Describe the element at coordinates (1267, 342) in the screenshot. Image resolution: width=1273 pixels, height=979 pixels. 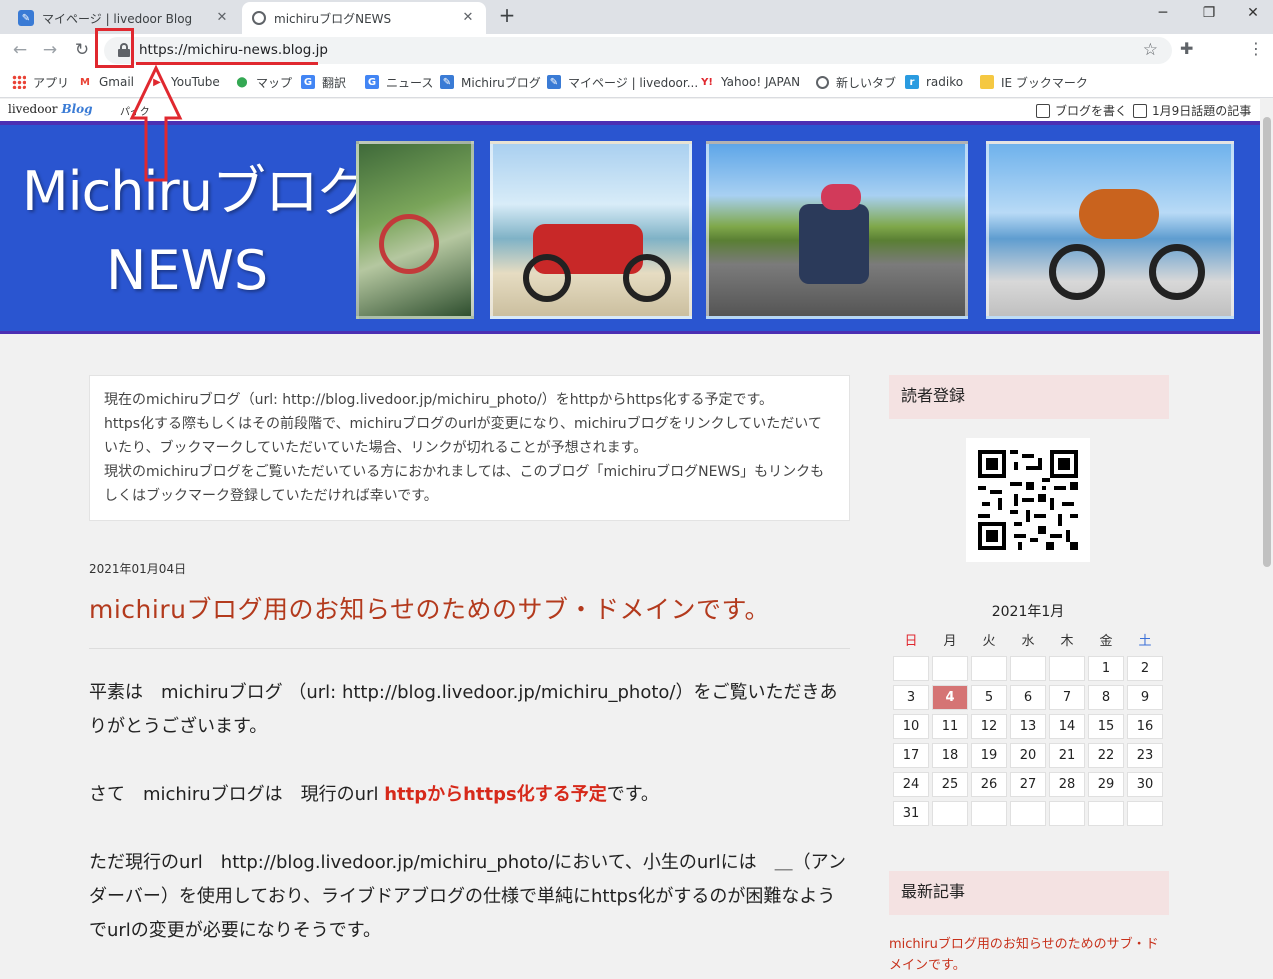
I see `scrollbar-thumb` at that location.